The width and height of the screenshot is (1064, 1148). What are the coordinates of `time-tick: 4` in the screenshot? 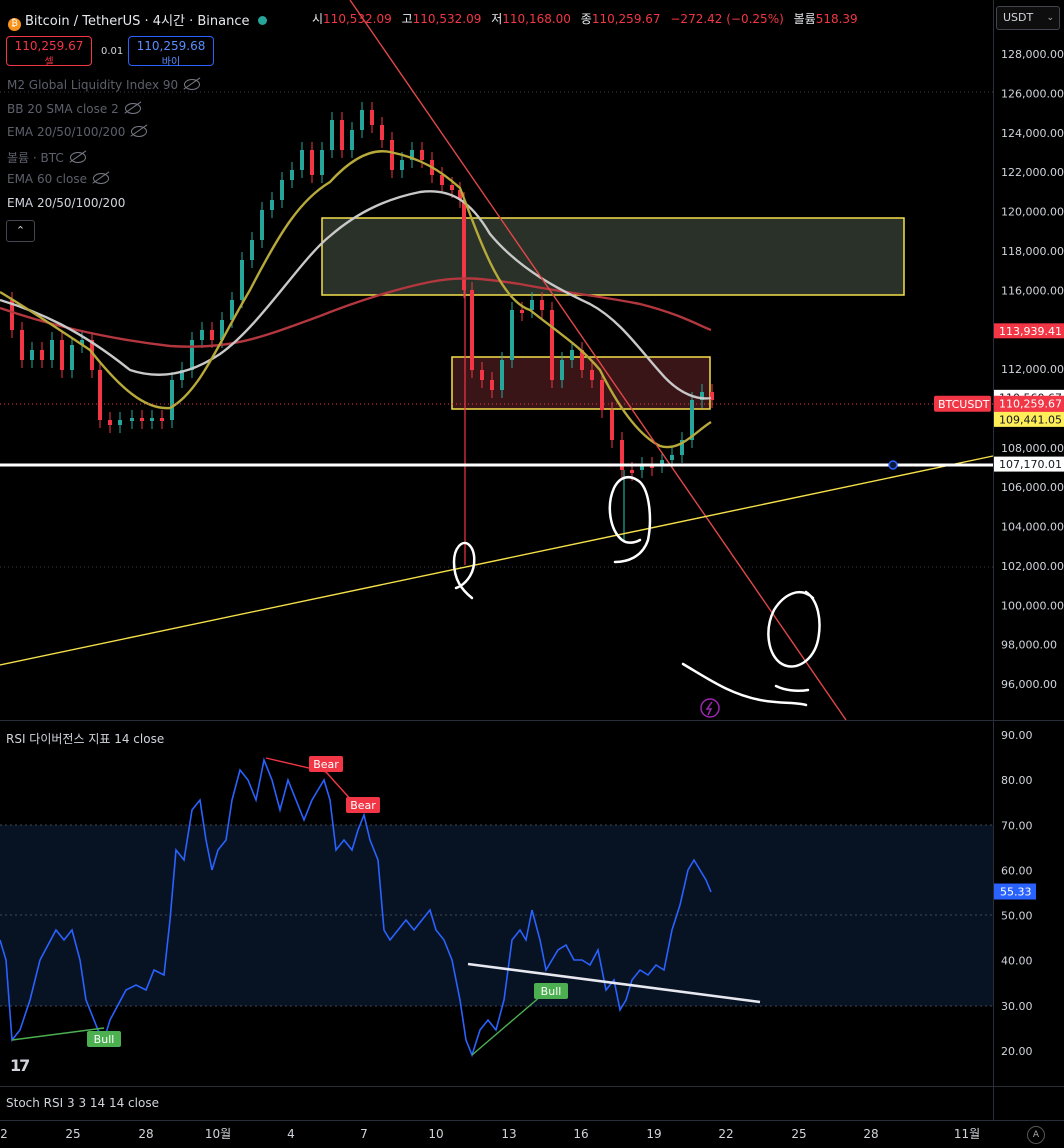 It's located at (291, 1134).